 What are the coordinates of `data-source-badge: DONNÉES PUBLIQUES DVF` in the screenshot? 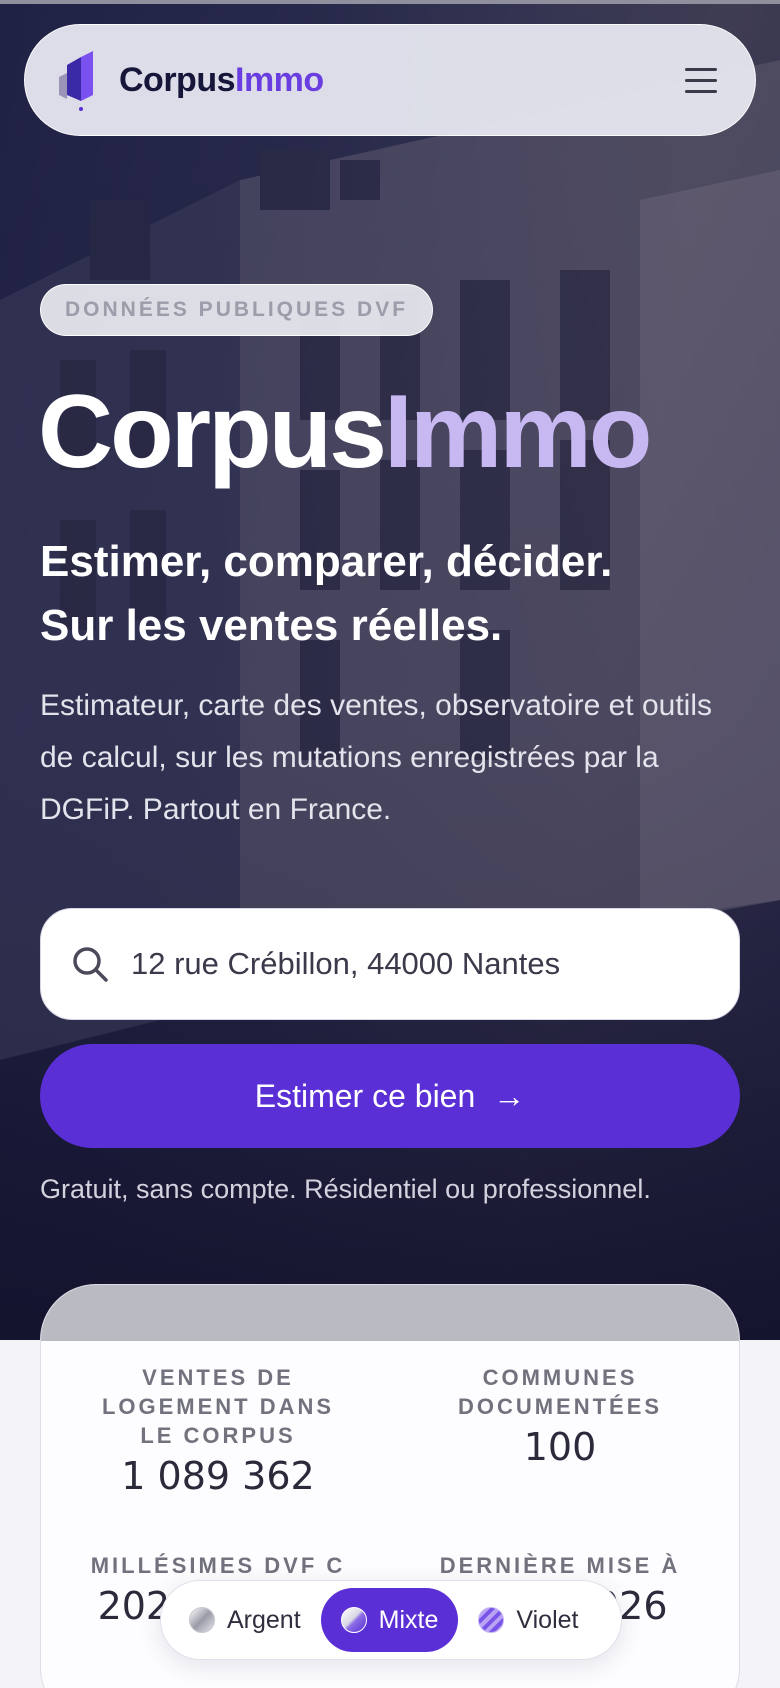 It's located at (237, 310).